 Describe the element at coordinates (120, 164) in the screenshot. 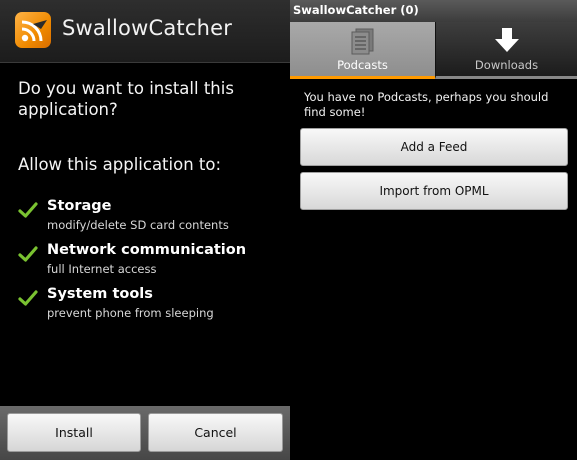

I see `allow-heading: Allow this application to:` at that location.